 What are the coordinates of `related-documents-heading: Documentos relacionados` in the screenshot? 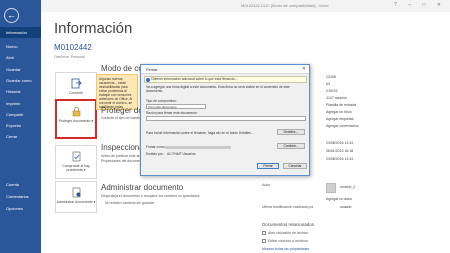 It's located at (288, 224).